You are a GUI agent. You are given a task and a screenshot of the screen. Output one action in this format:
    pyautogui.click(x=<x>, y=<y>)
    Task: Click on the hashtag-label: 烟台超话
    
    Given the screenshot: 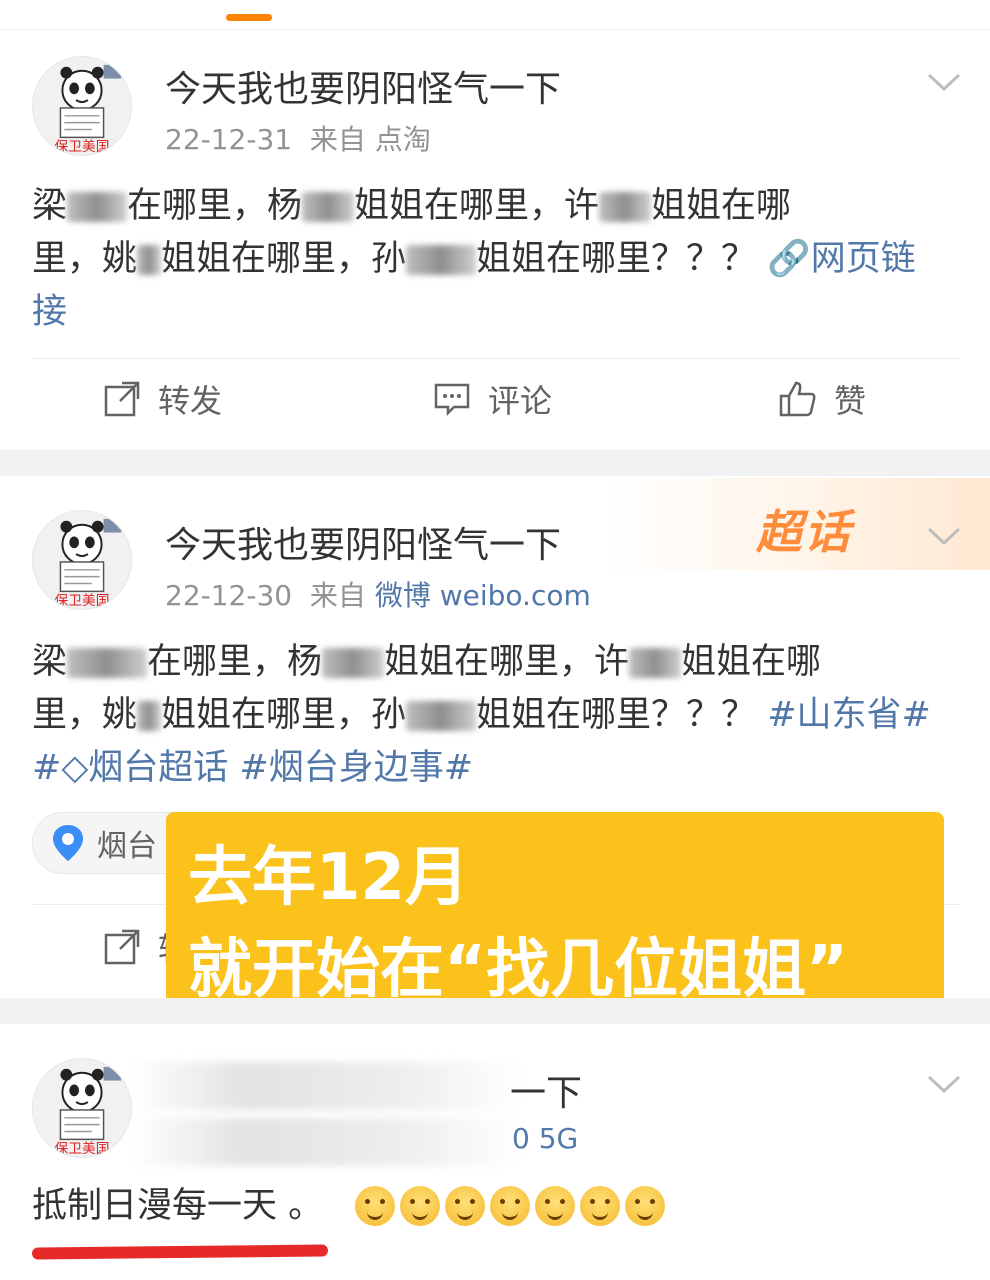 What is the action you would take?
    pyautogui.click(x=158, y=768)
    